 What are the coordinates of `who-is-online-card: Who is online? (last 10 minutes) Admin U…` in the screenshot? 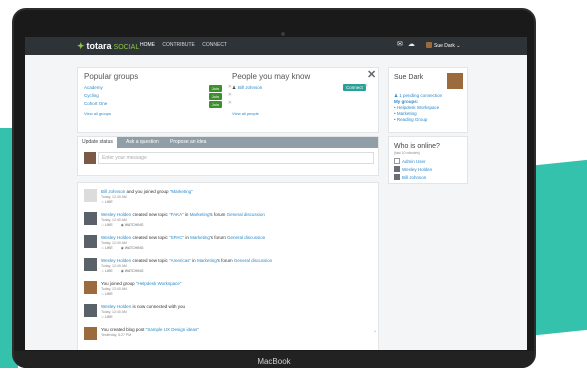 It's located at (428, 160).